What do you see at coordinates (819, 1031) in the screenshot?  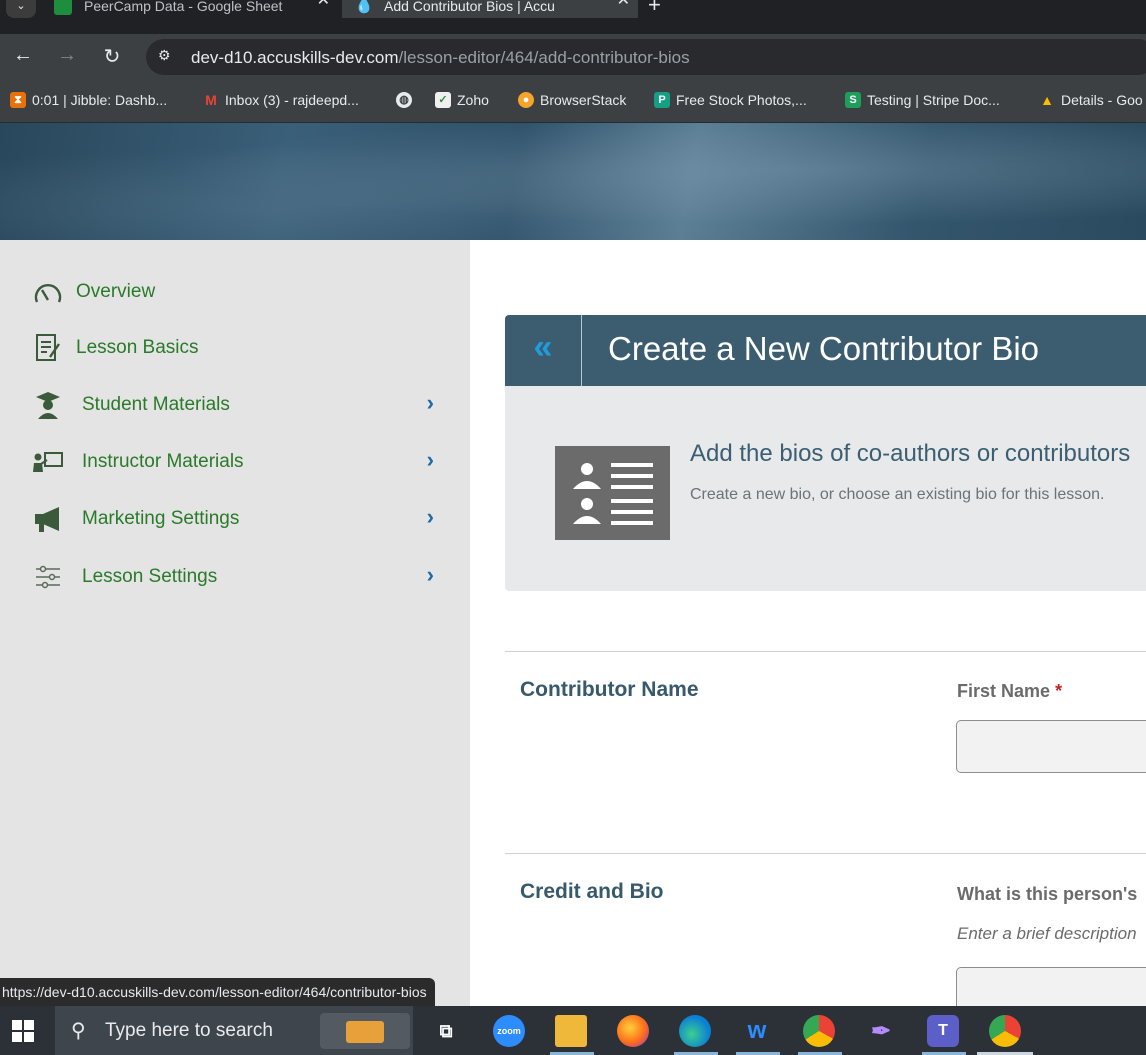 I see `chrome-profile-icon` at bounding box center [819, 1031].